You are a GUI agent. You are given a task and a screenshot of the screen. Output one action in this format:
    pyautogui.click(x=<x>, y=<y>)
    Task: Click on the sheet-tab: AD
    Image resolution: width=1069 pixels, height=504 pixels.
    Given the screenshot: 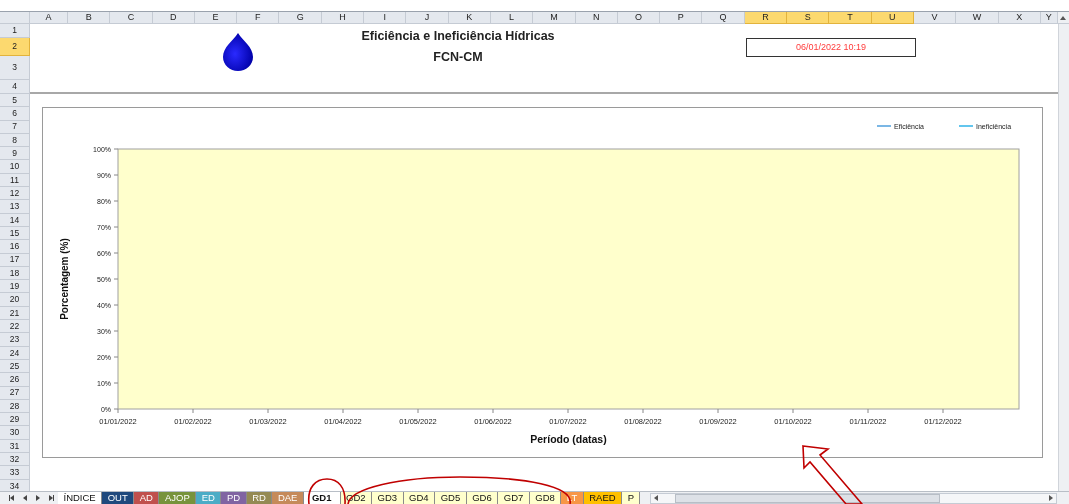 What is the action you would take?
    pyautogui.click(x=147, y=497)
    